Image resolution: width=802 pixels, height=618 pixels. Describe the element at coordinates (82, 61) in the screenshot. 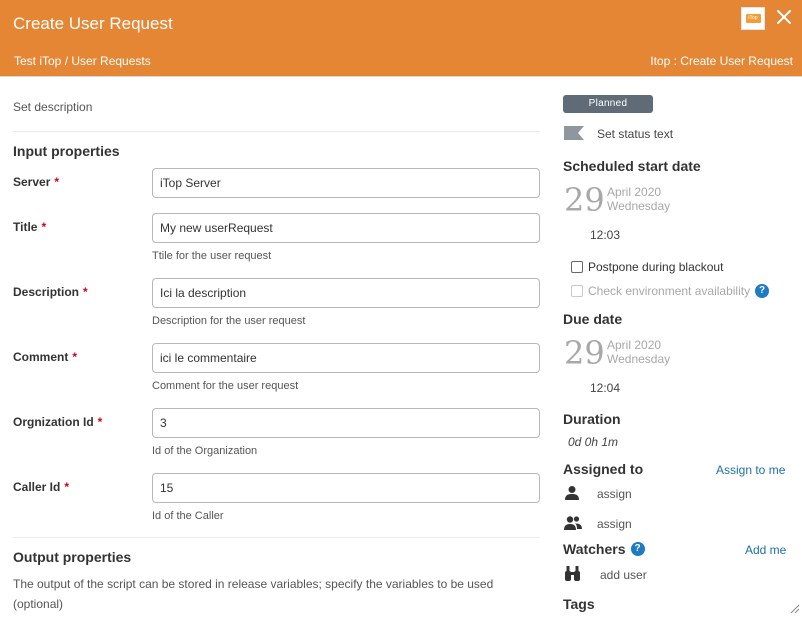

I see `breadcrumb: Test iTop / User Requests` at that location.